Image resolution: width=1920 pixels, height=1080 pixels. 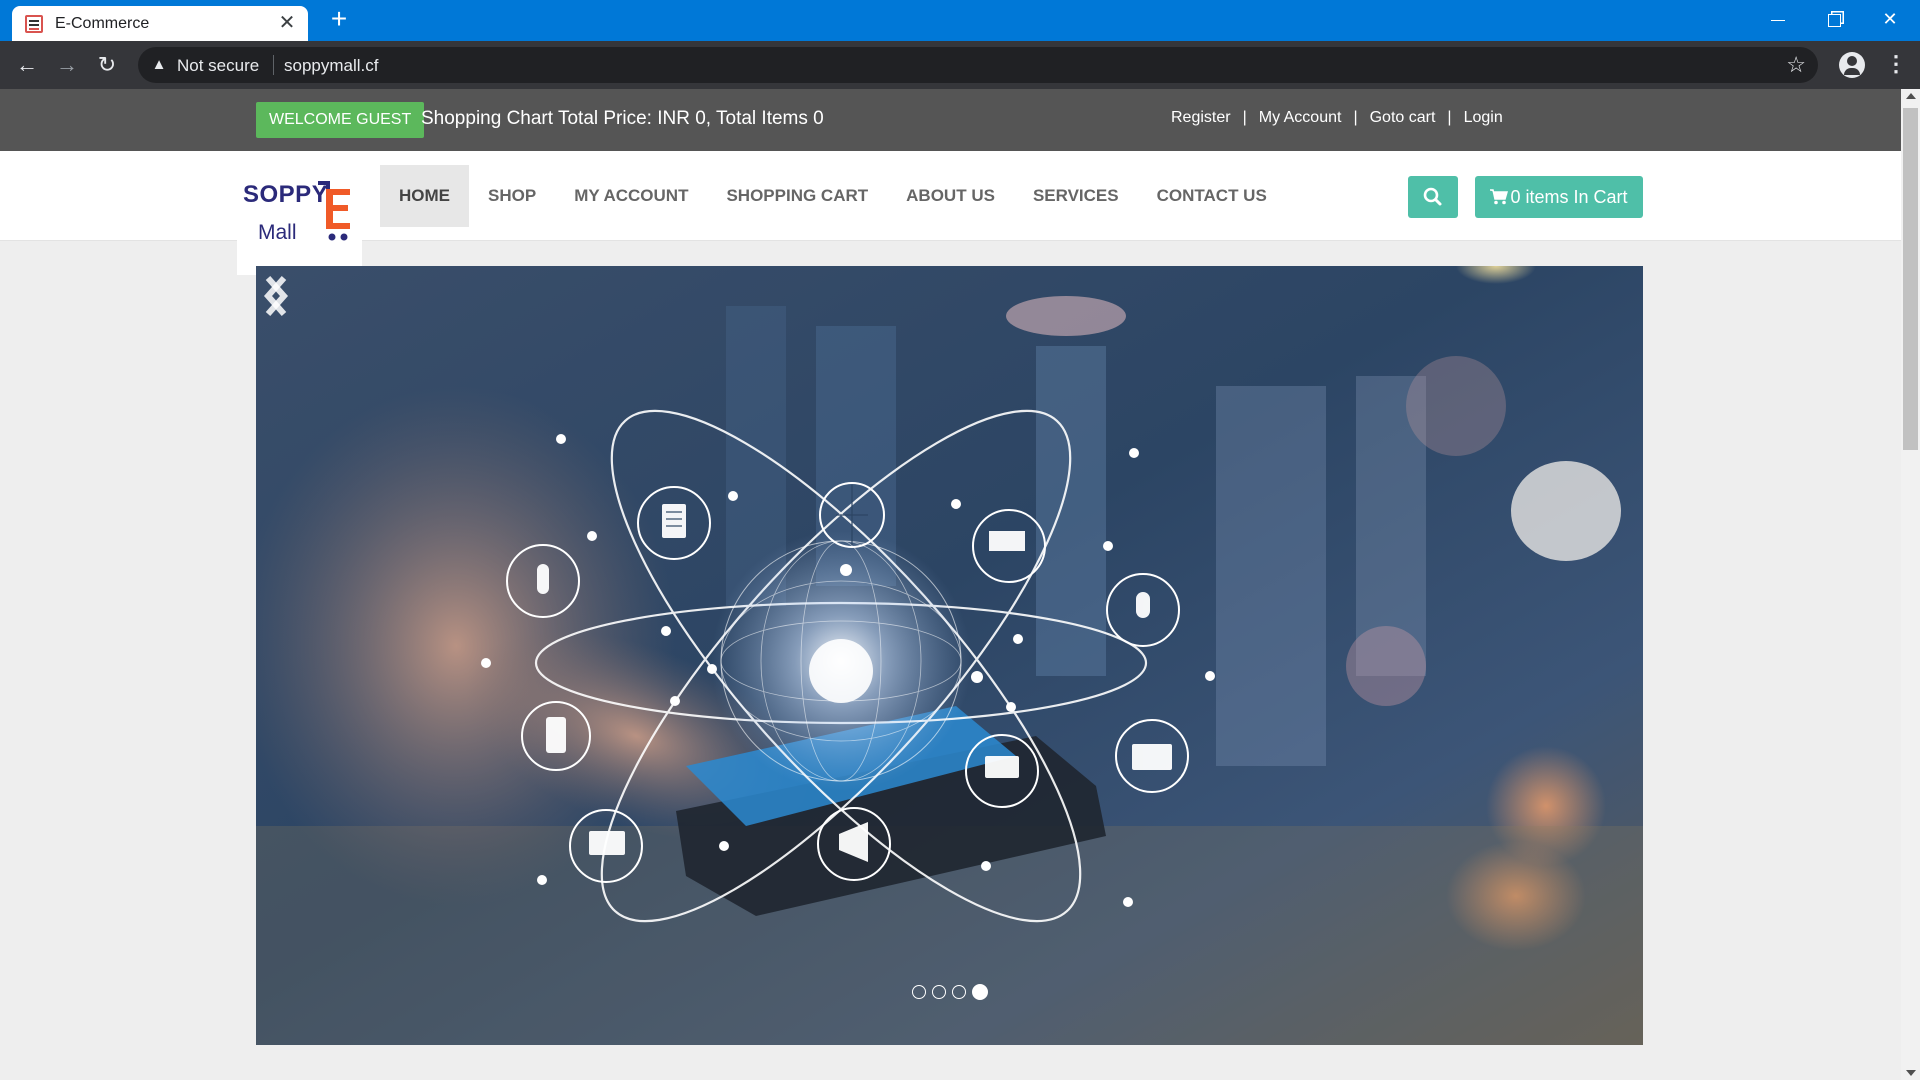 I want to click on login-link: Login, so click(x=1483, y=117).